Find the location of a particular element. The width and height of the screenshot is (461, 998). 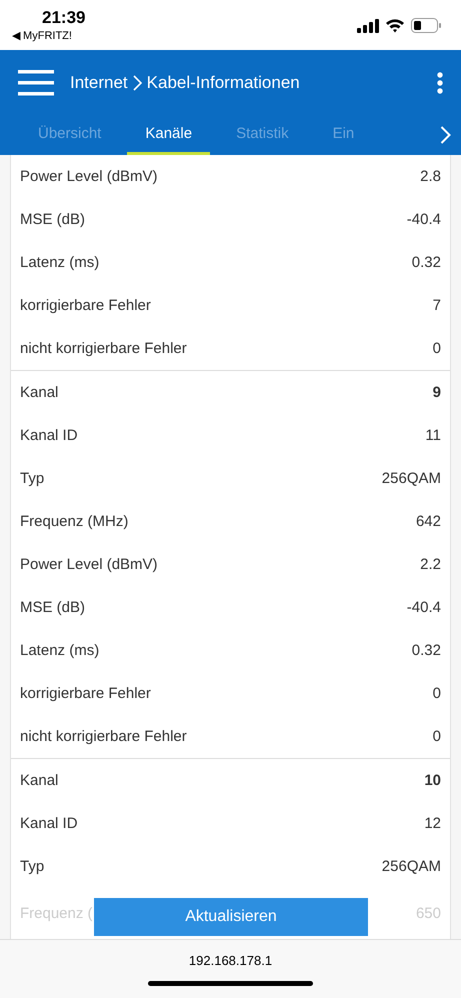

refresh-button: Aktualisieren is located at coordinates (231, 917).